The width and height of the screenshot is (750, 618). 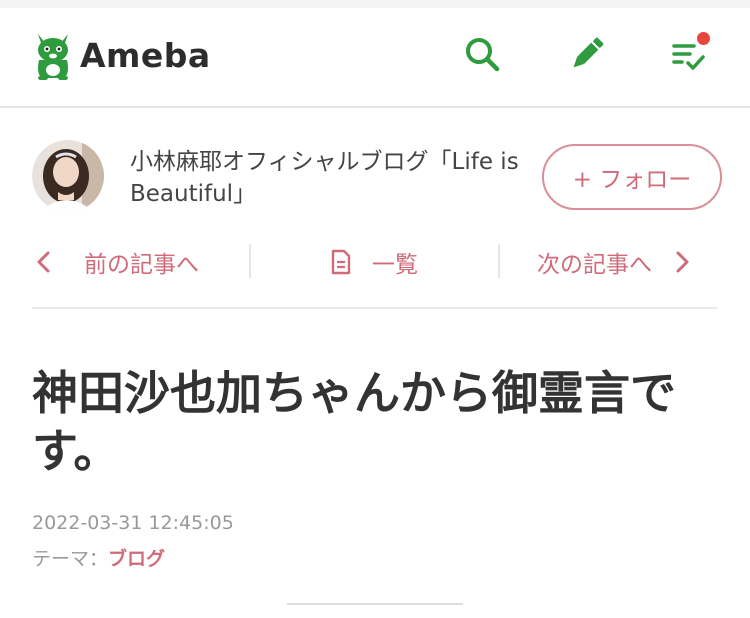 I want to click on search-button, so click(x=482, y=54).